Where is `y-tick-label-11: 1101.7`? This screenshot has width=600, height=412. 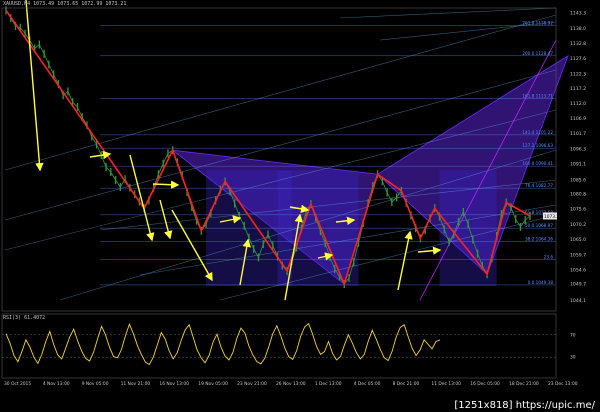 y-tick-label-11: 1101.7 is located at coordinates (578, 134).